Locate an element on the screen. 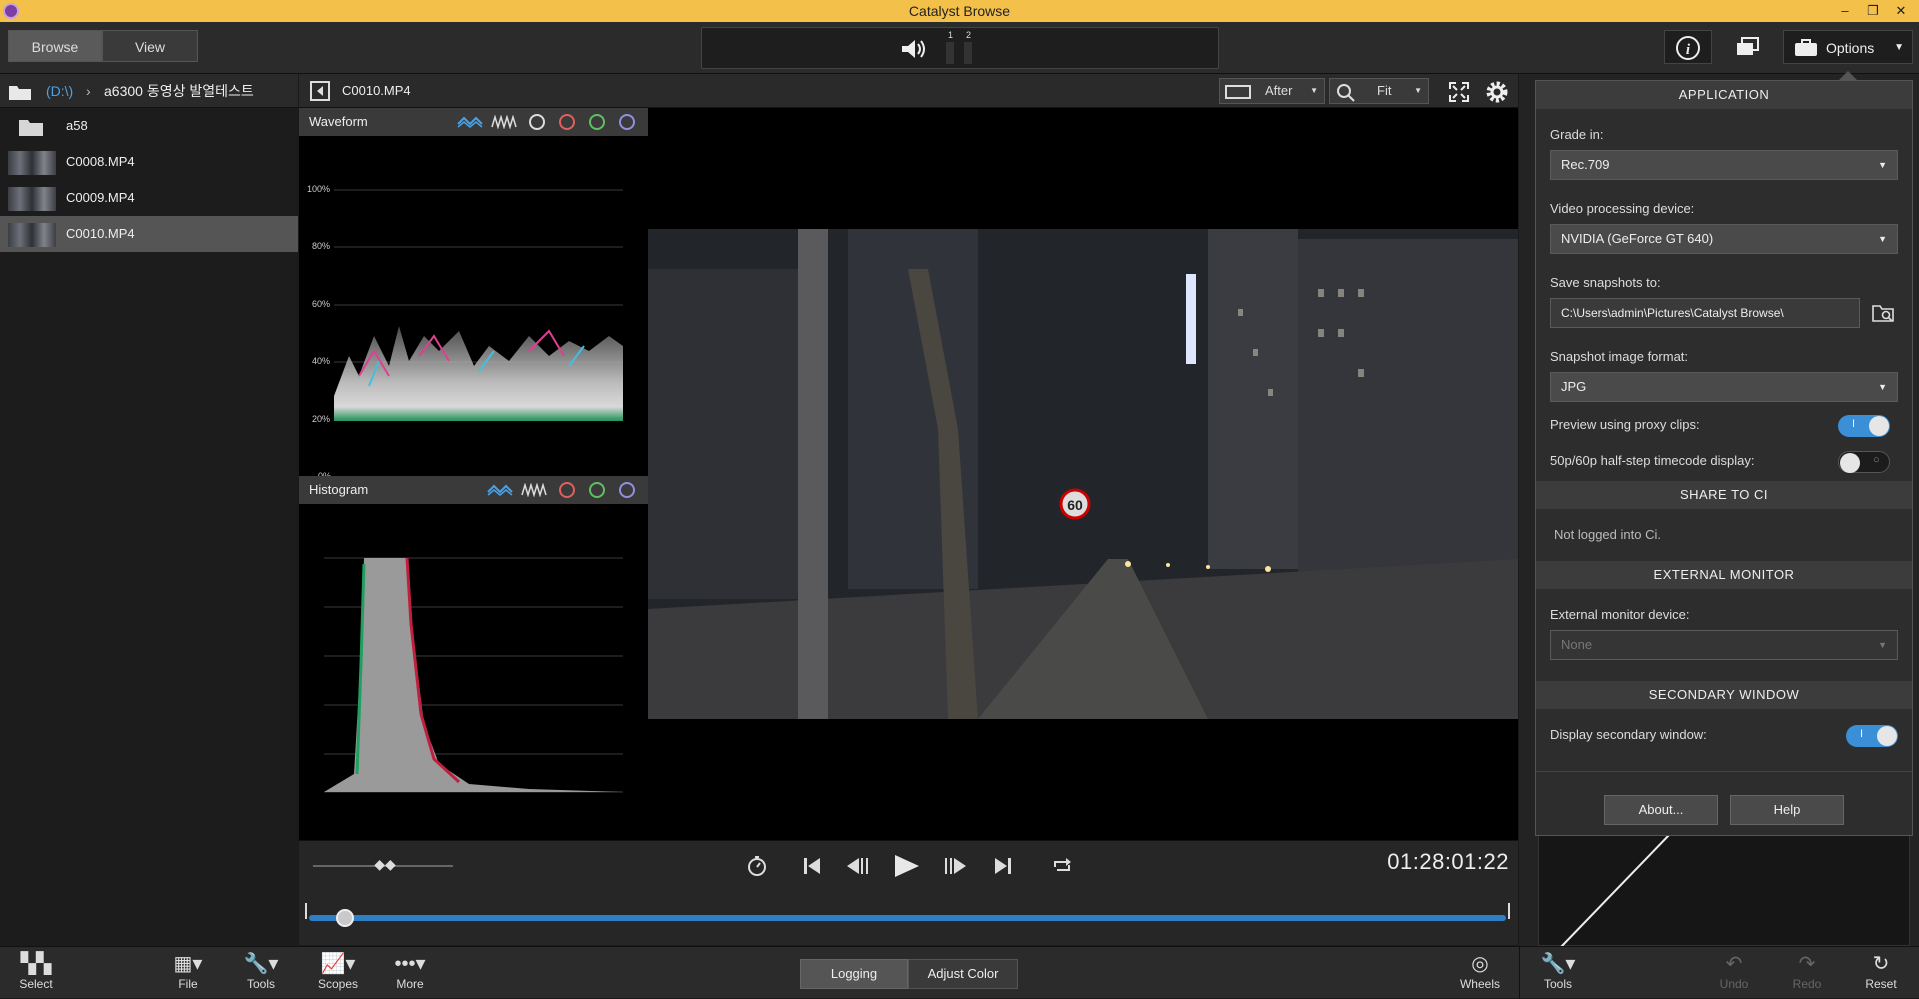 This screenshot has height=999, width=1919. play-icon is located at coordinates (907, 866).